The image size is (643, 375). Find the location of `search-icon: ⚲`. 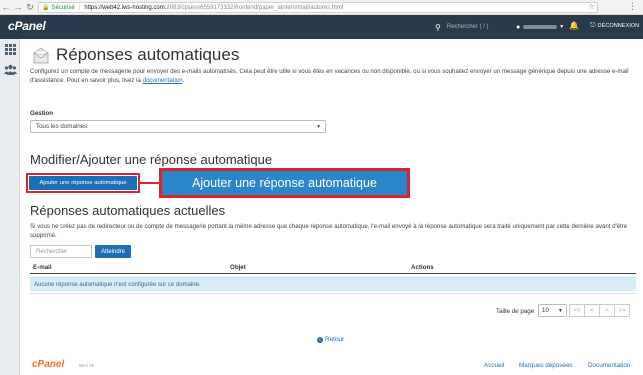

search-icon: ⚲ is located at coordinates (438, 27).